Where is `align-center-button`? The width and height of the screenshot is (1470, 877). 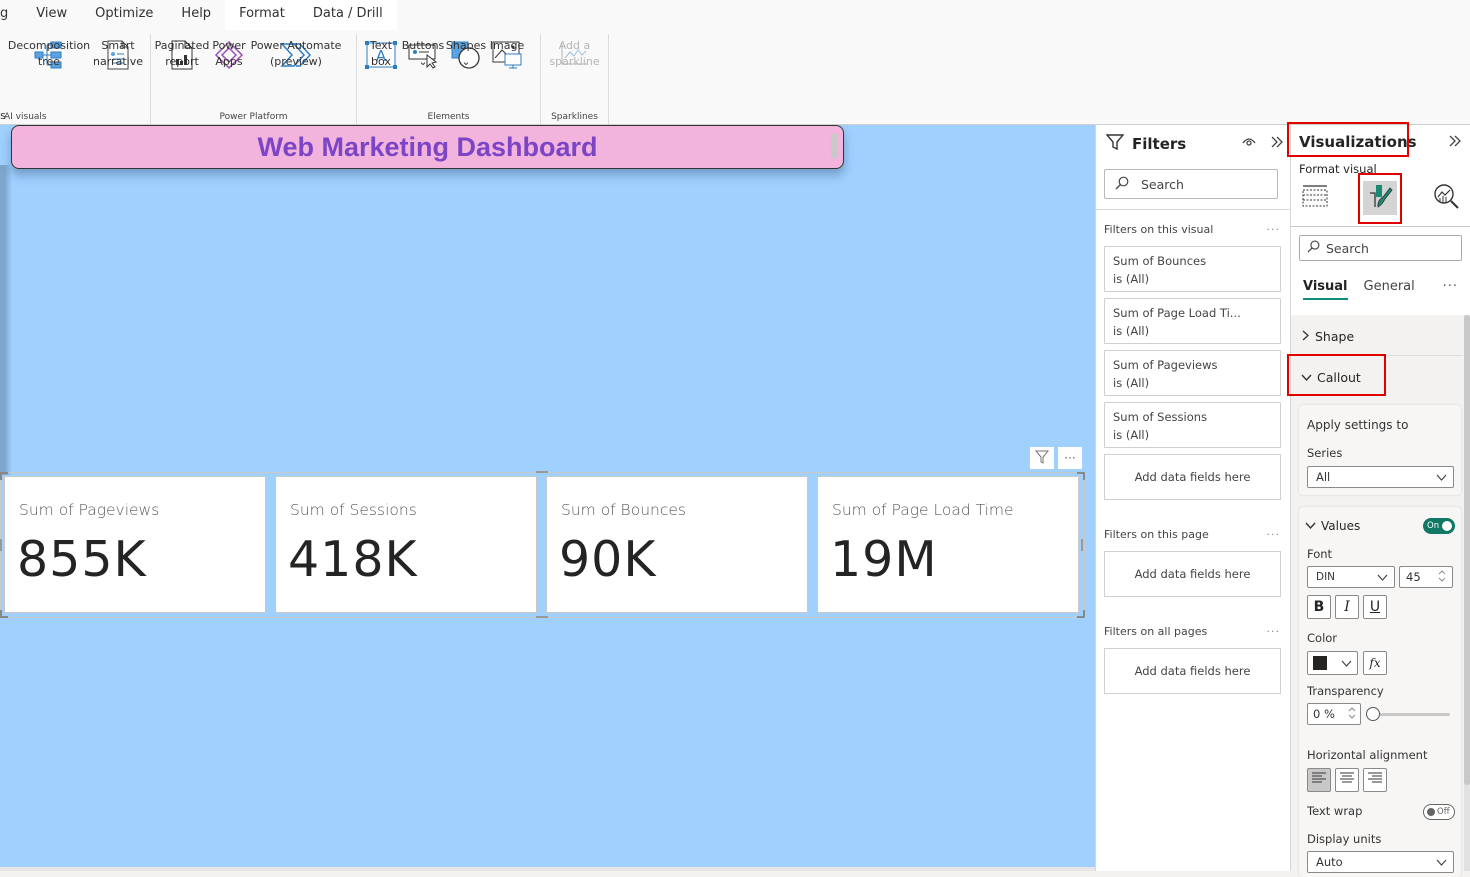 align-center-button is located at coordinates (1347, 780).